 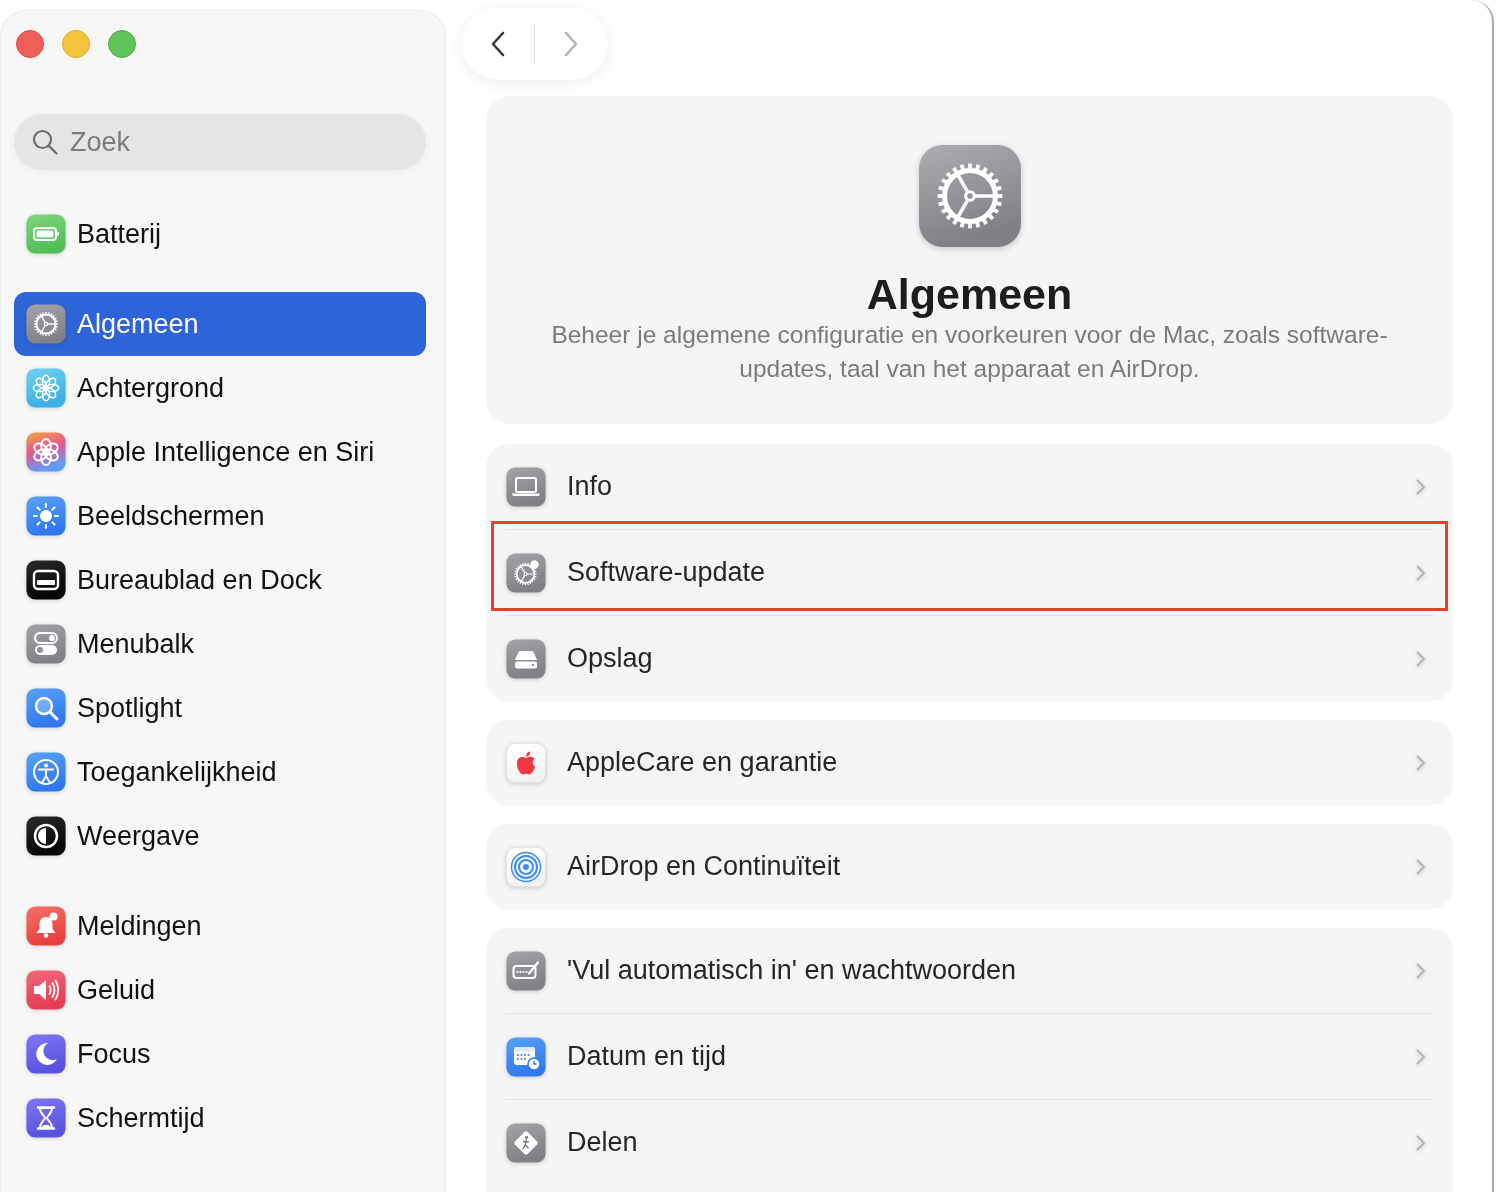 What do you see at coordinates (46, 644) in the screenshot?
I see `toggles-icon` at bounding box center [46, 644].